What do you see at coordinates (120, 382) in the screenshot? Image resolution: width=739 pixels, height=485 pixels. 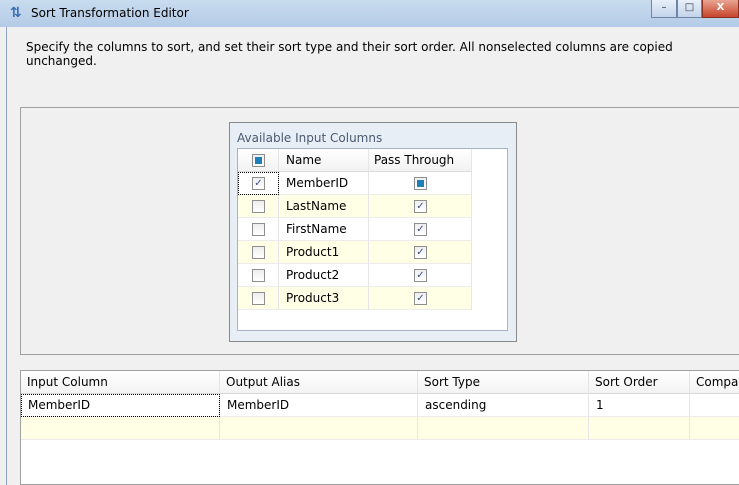 I see `header-input-column: Input Column` at bounding box center [120, 382].